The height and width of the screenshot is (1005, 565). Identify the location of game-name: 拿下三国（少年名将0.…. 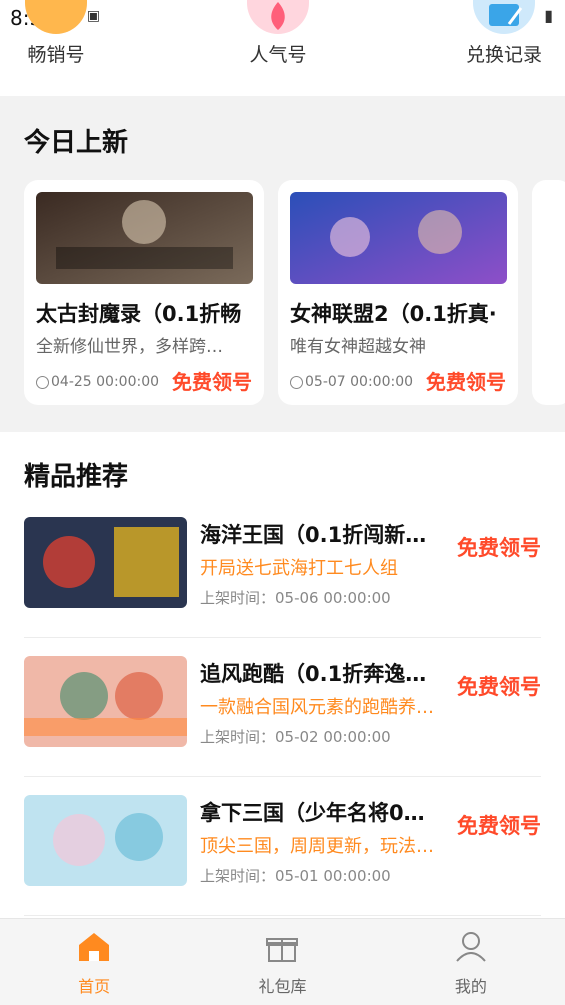
(316, 813).